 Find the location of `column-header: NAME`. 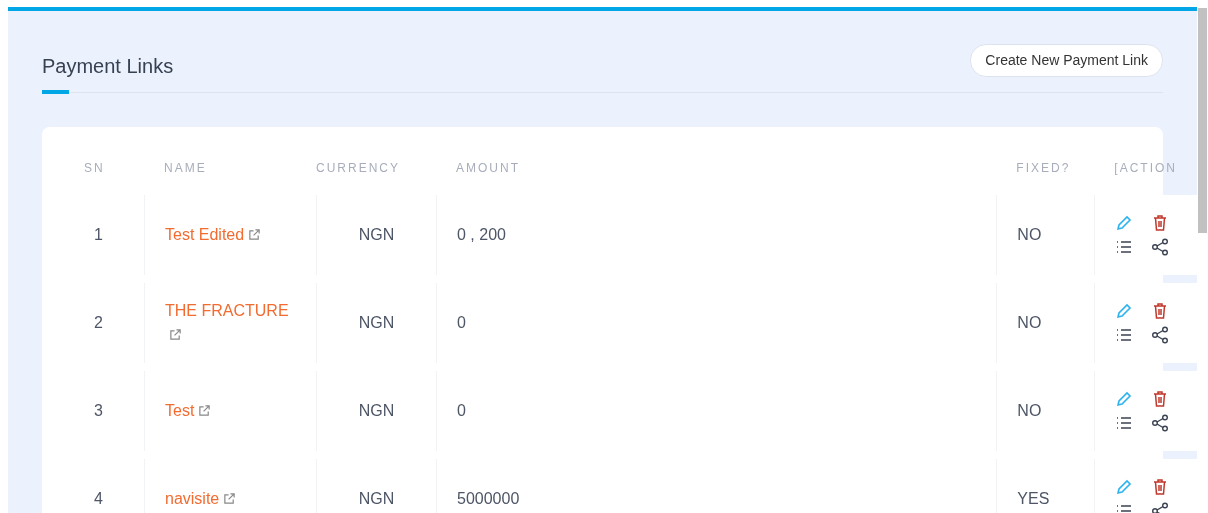

column-header: NAME is located at coordinates (185, 168).